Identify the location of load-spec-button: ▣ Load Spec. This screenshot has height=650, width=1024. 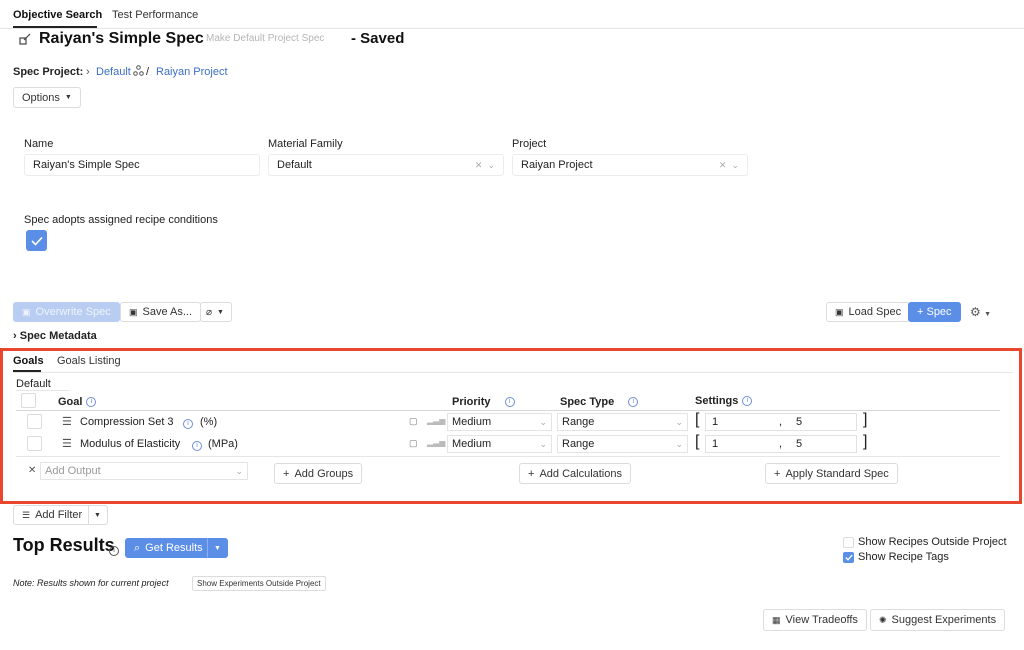
(868, 312).